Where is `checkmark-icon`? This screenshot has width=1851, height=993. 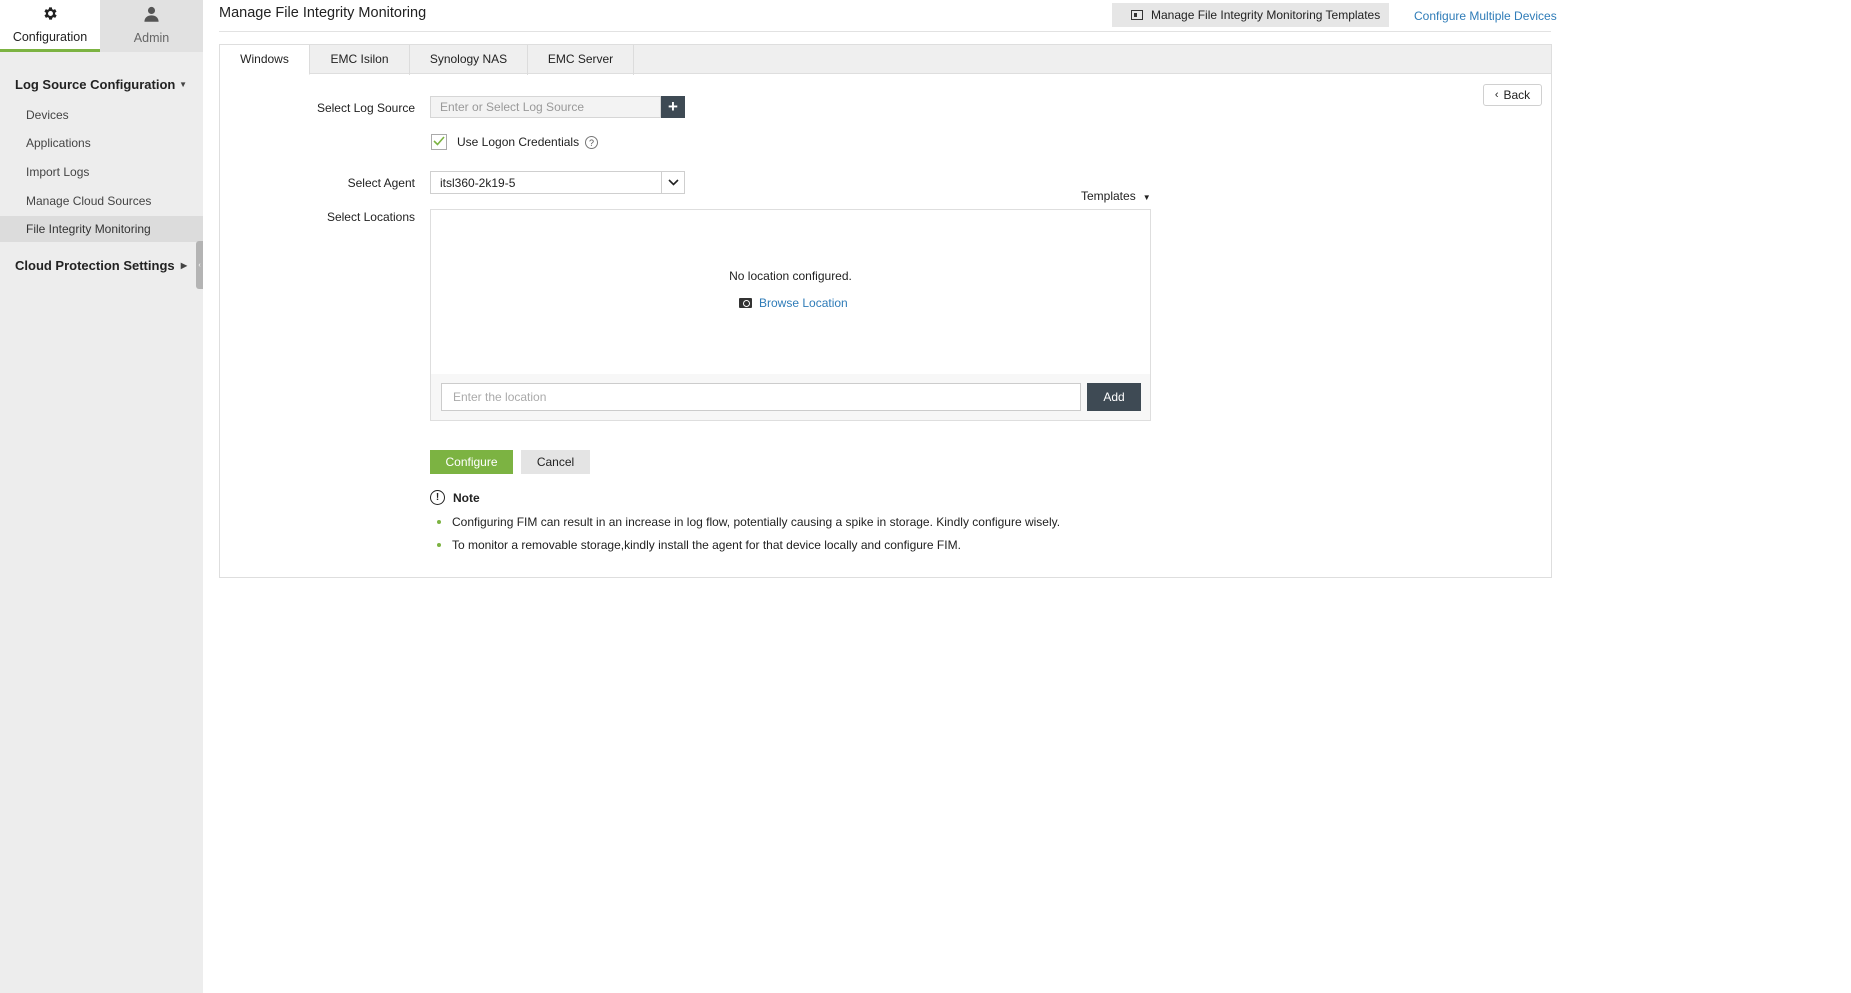 checkmark-icon is located at coordinates (439, 142).